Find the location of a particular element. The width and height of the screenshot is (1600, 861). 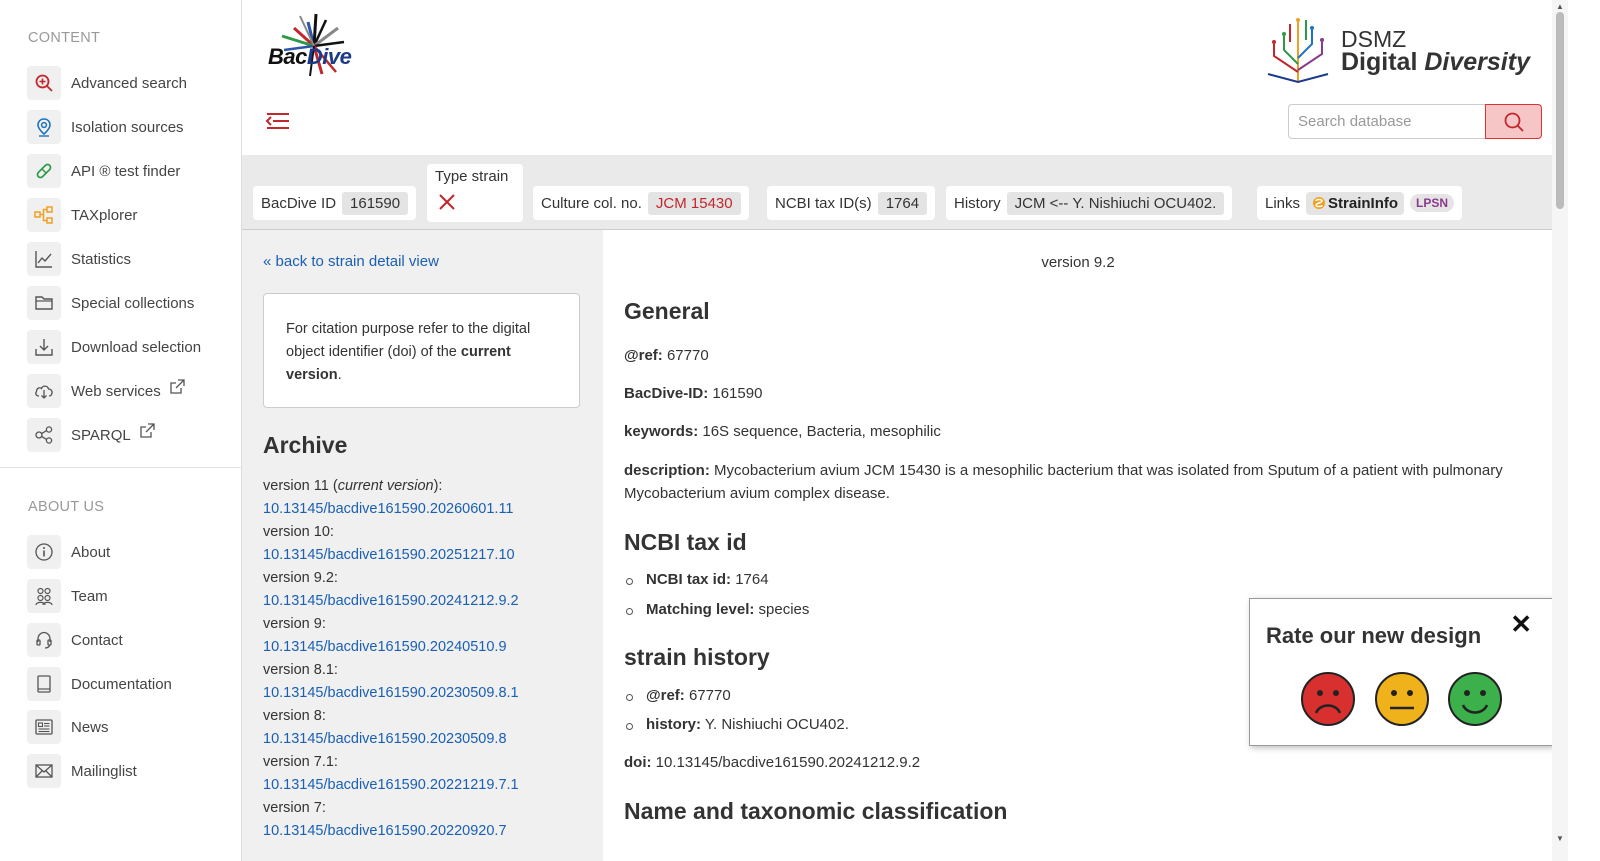

links-label: Links is located at coordinates (1283, 203).